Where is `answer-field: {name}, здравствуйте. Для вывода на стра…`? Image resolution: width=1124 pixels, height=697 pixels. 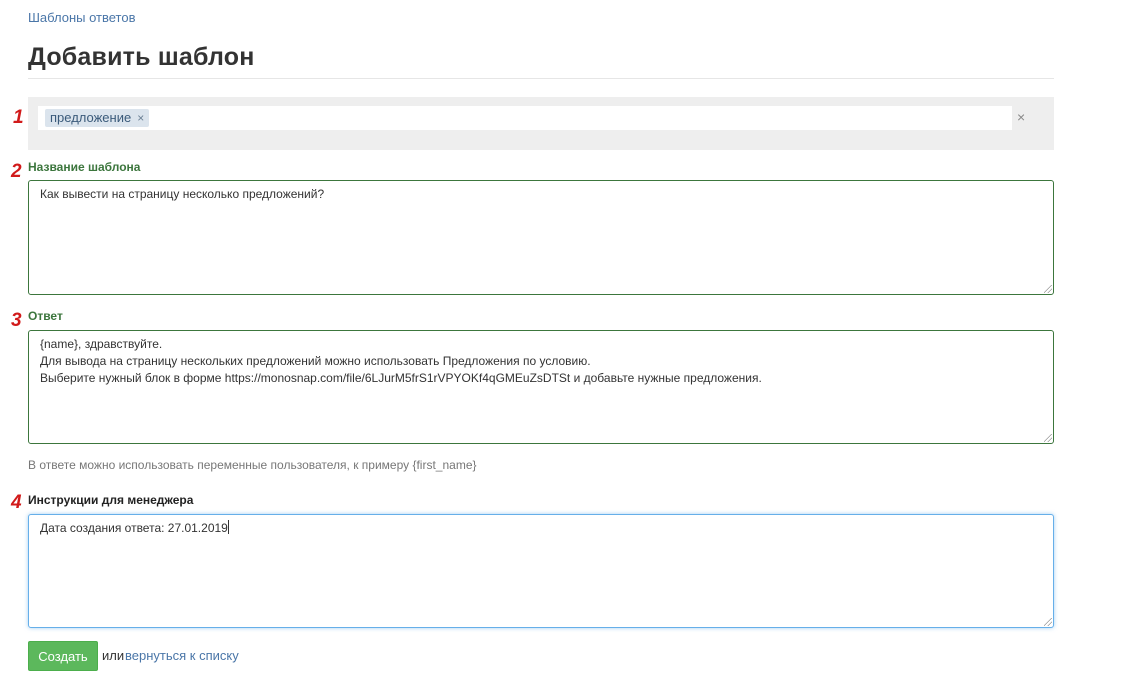
answer-field: {name}, здравствуйте. Для вывода на стра… is located at coordinates (541, 387).